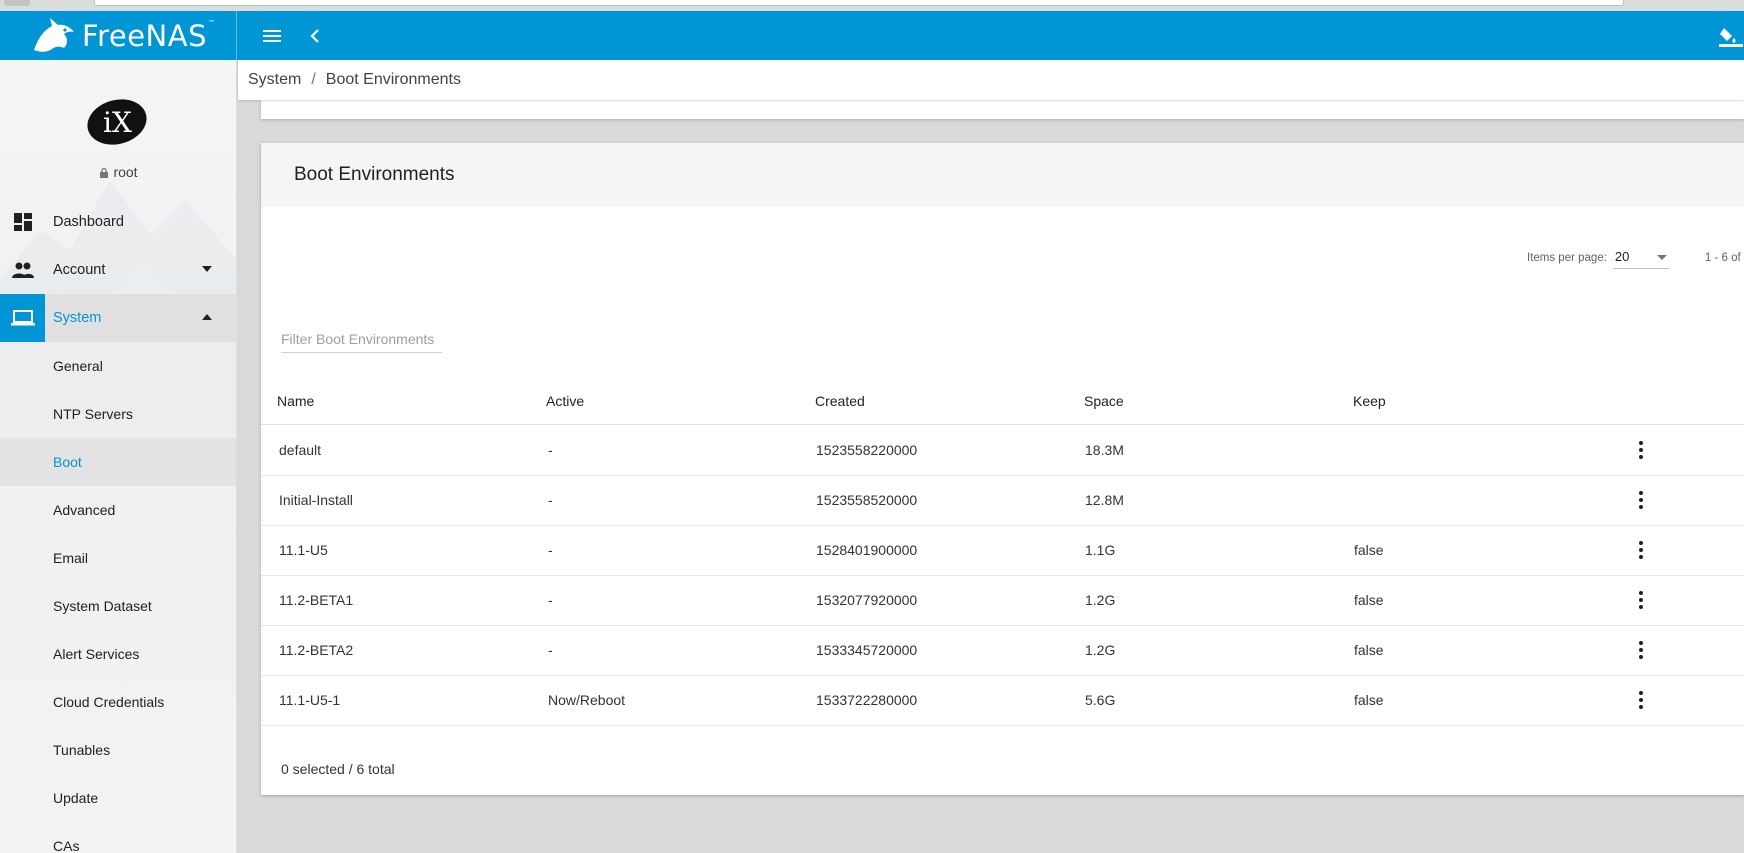 Image resolution: width=1744 pixels, height=853 pixels. Describe the element at coordinates (77, 318) in the screenshot. I see `sidebar-item-label: System` at that location.